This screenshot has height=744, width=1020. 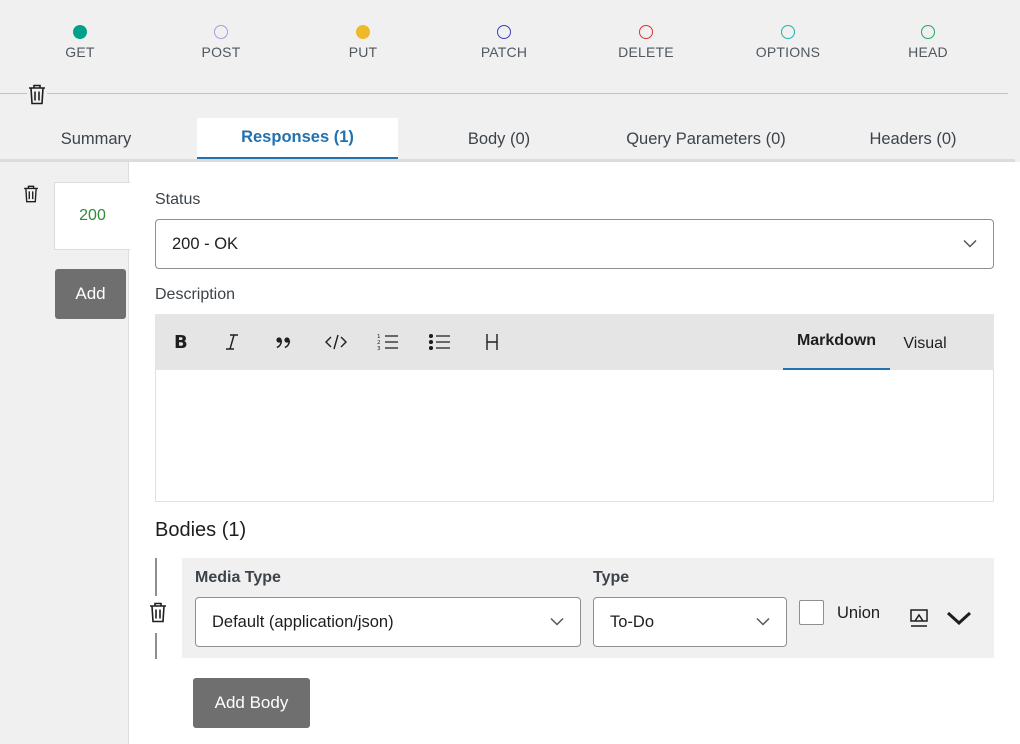 What do you see at coordinates (251, 703) in the screenshot?
I see `add-body-button: Add Body` at bounding box center [251, 703].